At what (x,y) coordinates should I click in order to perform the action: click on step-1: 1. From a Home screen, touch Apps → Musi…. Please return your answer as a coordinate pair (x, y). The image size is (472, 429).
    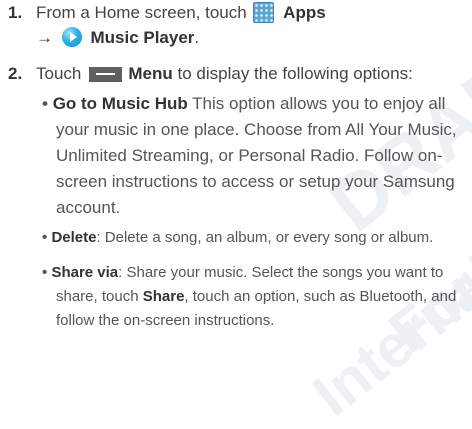
    Looking at the image, I should click on (236, 27).